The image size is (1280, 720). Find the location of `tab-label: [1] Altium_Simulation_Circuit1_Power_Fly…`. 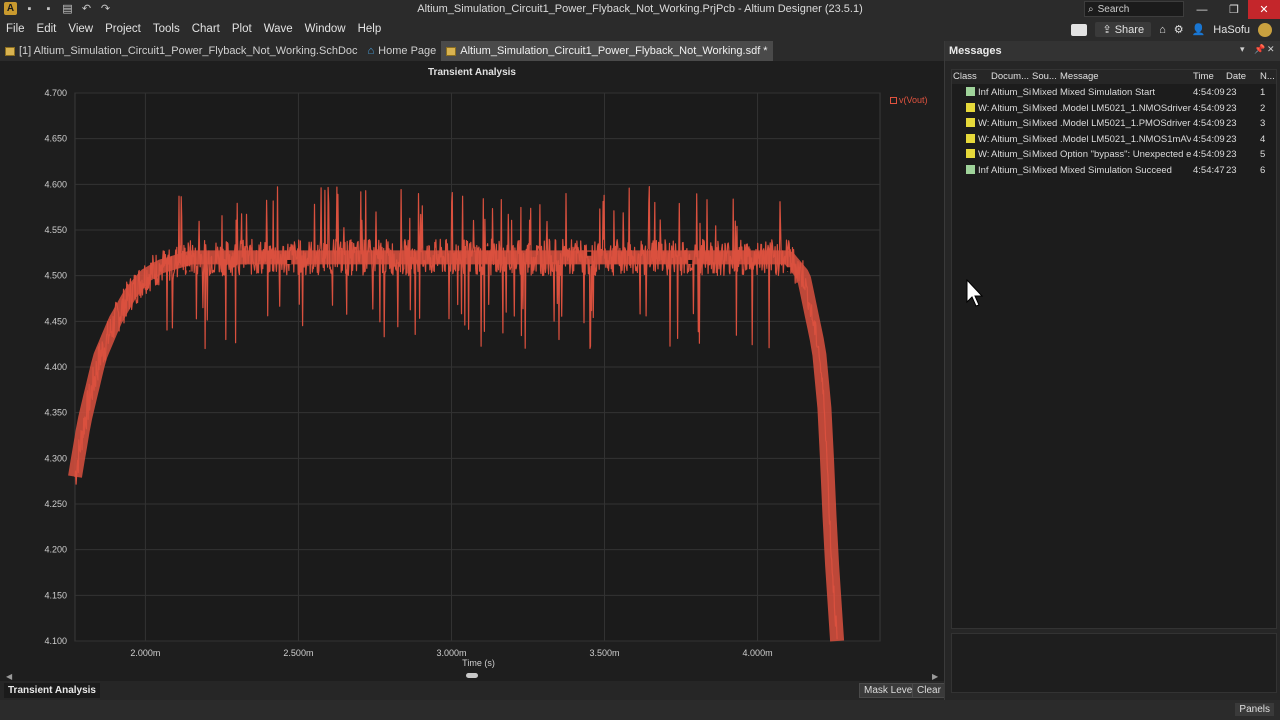

tab-label: [1] Altium_Simulation_Circuit1_Power_Fly… is located at coordinates (188, 51).